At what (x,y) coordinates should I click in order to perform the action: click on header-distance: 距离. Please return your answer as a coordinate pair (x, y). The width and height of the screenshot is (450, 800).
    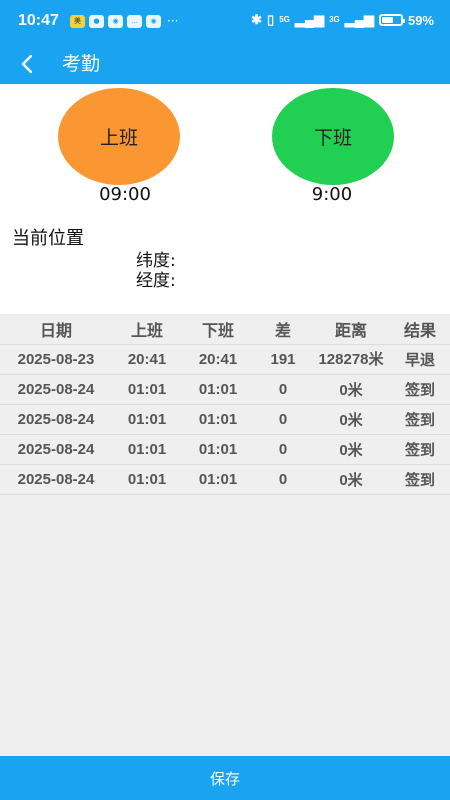
    Looking at the image, I should click on (350, 331).